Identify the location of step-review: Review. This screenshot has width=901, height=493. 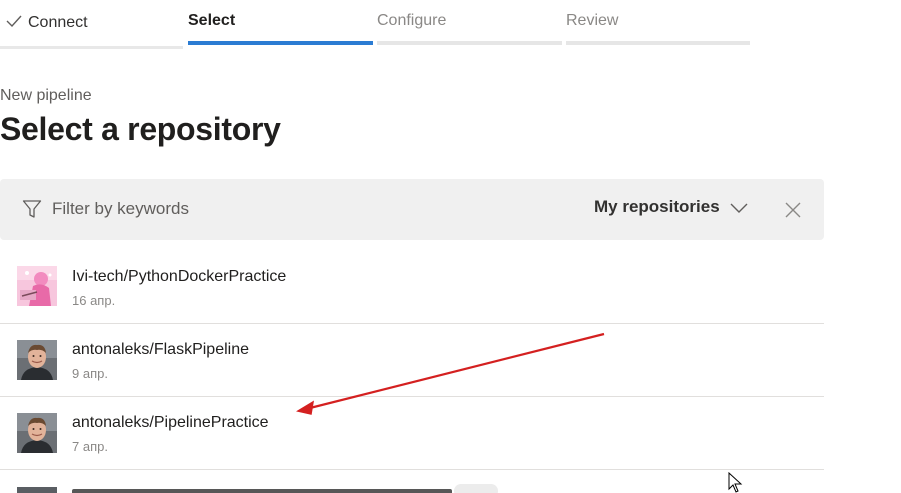
(658, 25).